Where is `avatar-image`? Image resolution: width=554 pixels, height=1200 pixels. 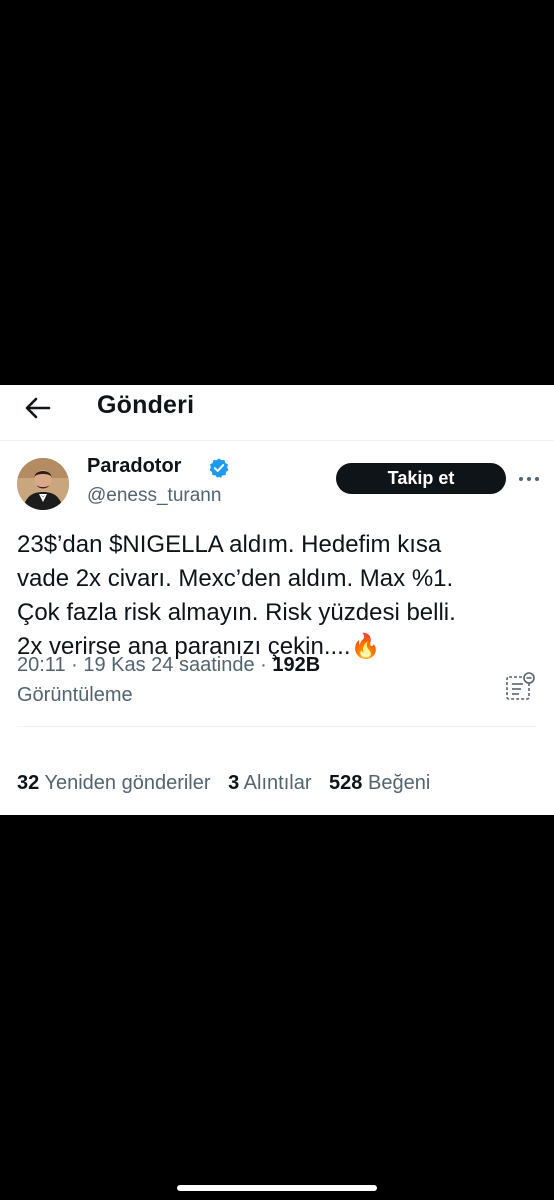
avatar-image is located at coordinates (43, 484).